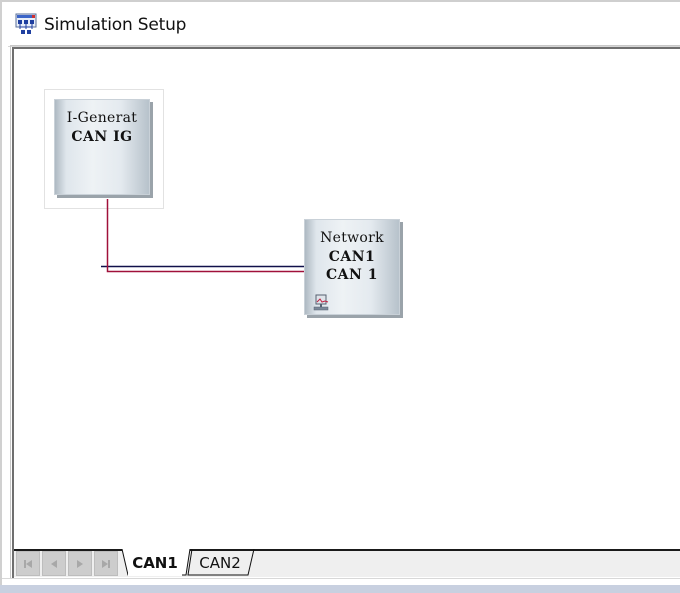 The image size is (680, 593). Describe the element at coordinates (102, 118) in the screenshot. I see `i-generator-type-label: I-Generat` at that location.